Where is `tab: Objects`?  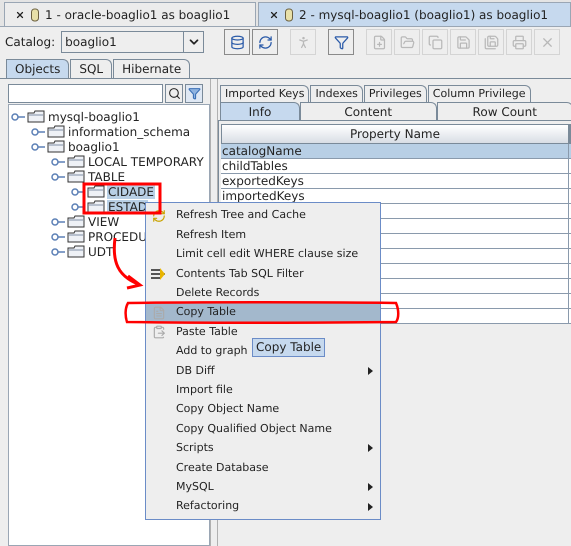
tab: Objects is located at coordinates (38, 68).